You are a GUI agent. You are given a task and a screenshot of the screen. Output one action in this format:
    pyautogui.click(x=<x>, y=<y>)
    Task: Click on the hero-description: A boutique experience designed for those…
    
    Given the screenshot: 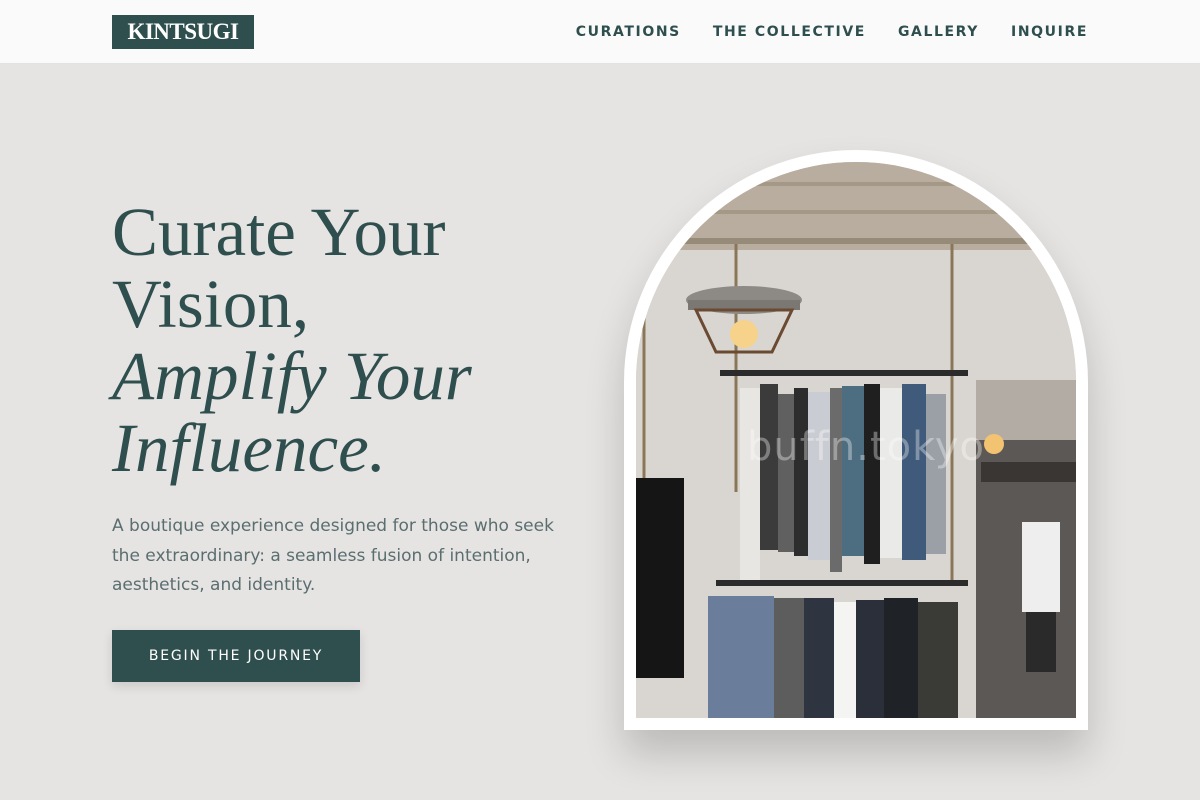 What is the action you would take?
    pyautogui.click(x=333, y=555)
    